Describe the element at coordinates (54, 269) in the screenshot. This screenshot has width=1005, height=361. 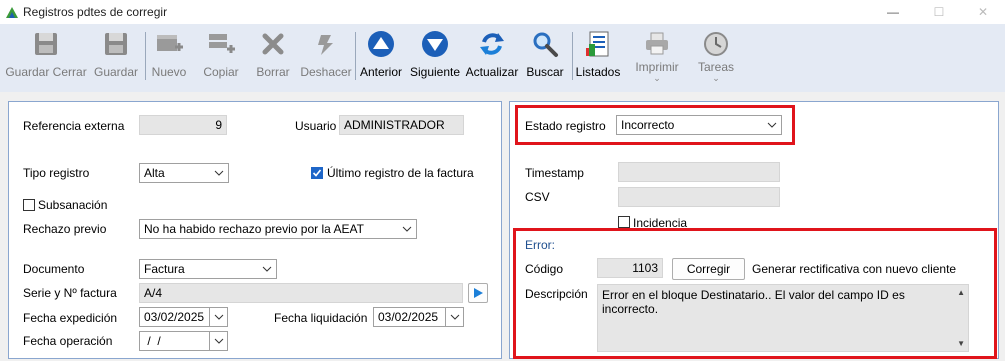
I see `documento-label: Documento` at that location.